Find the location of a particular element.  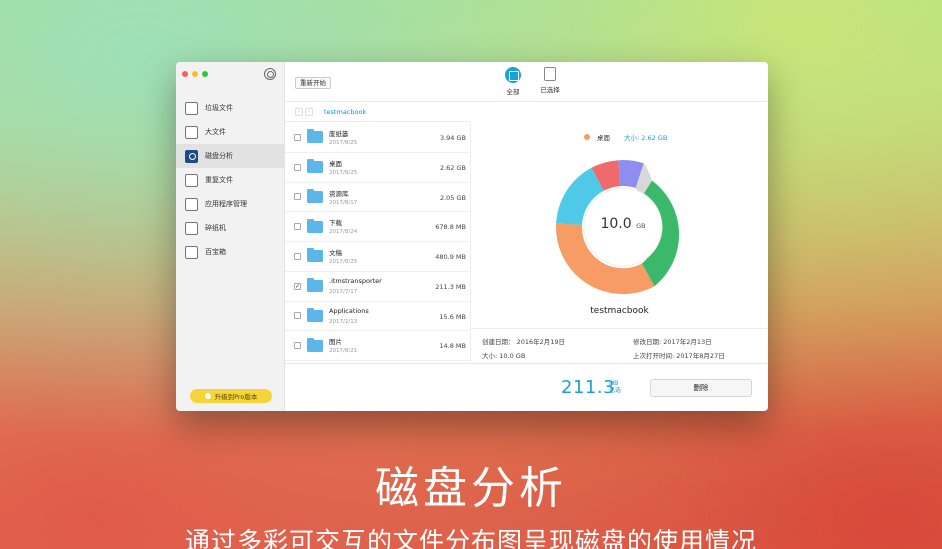

delete-button: 删除 is located at coordinates (701, 388).